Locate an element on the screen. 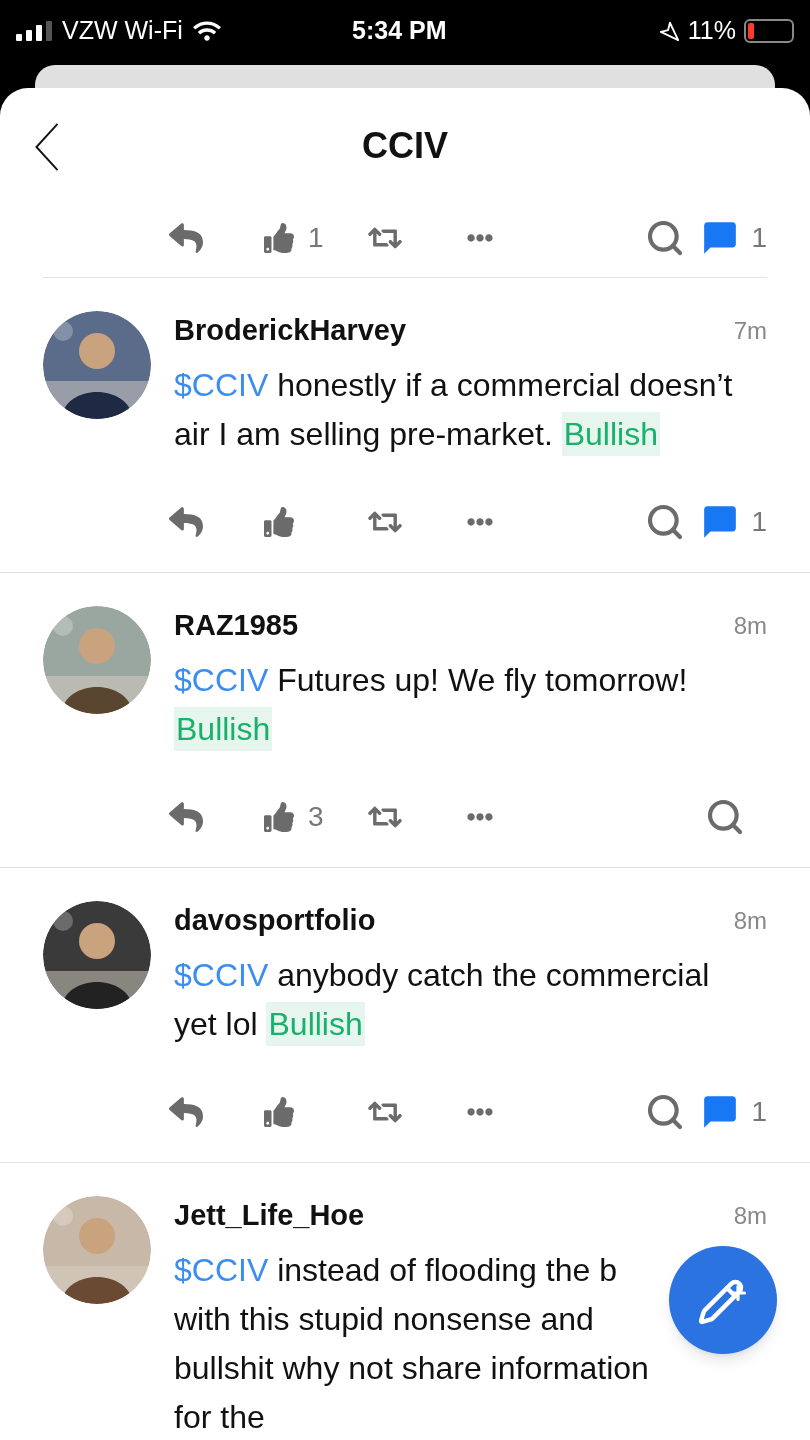  username: RAZ1985 is located at coordinates (236, 626).